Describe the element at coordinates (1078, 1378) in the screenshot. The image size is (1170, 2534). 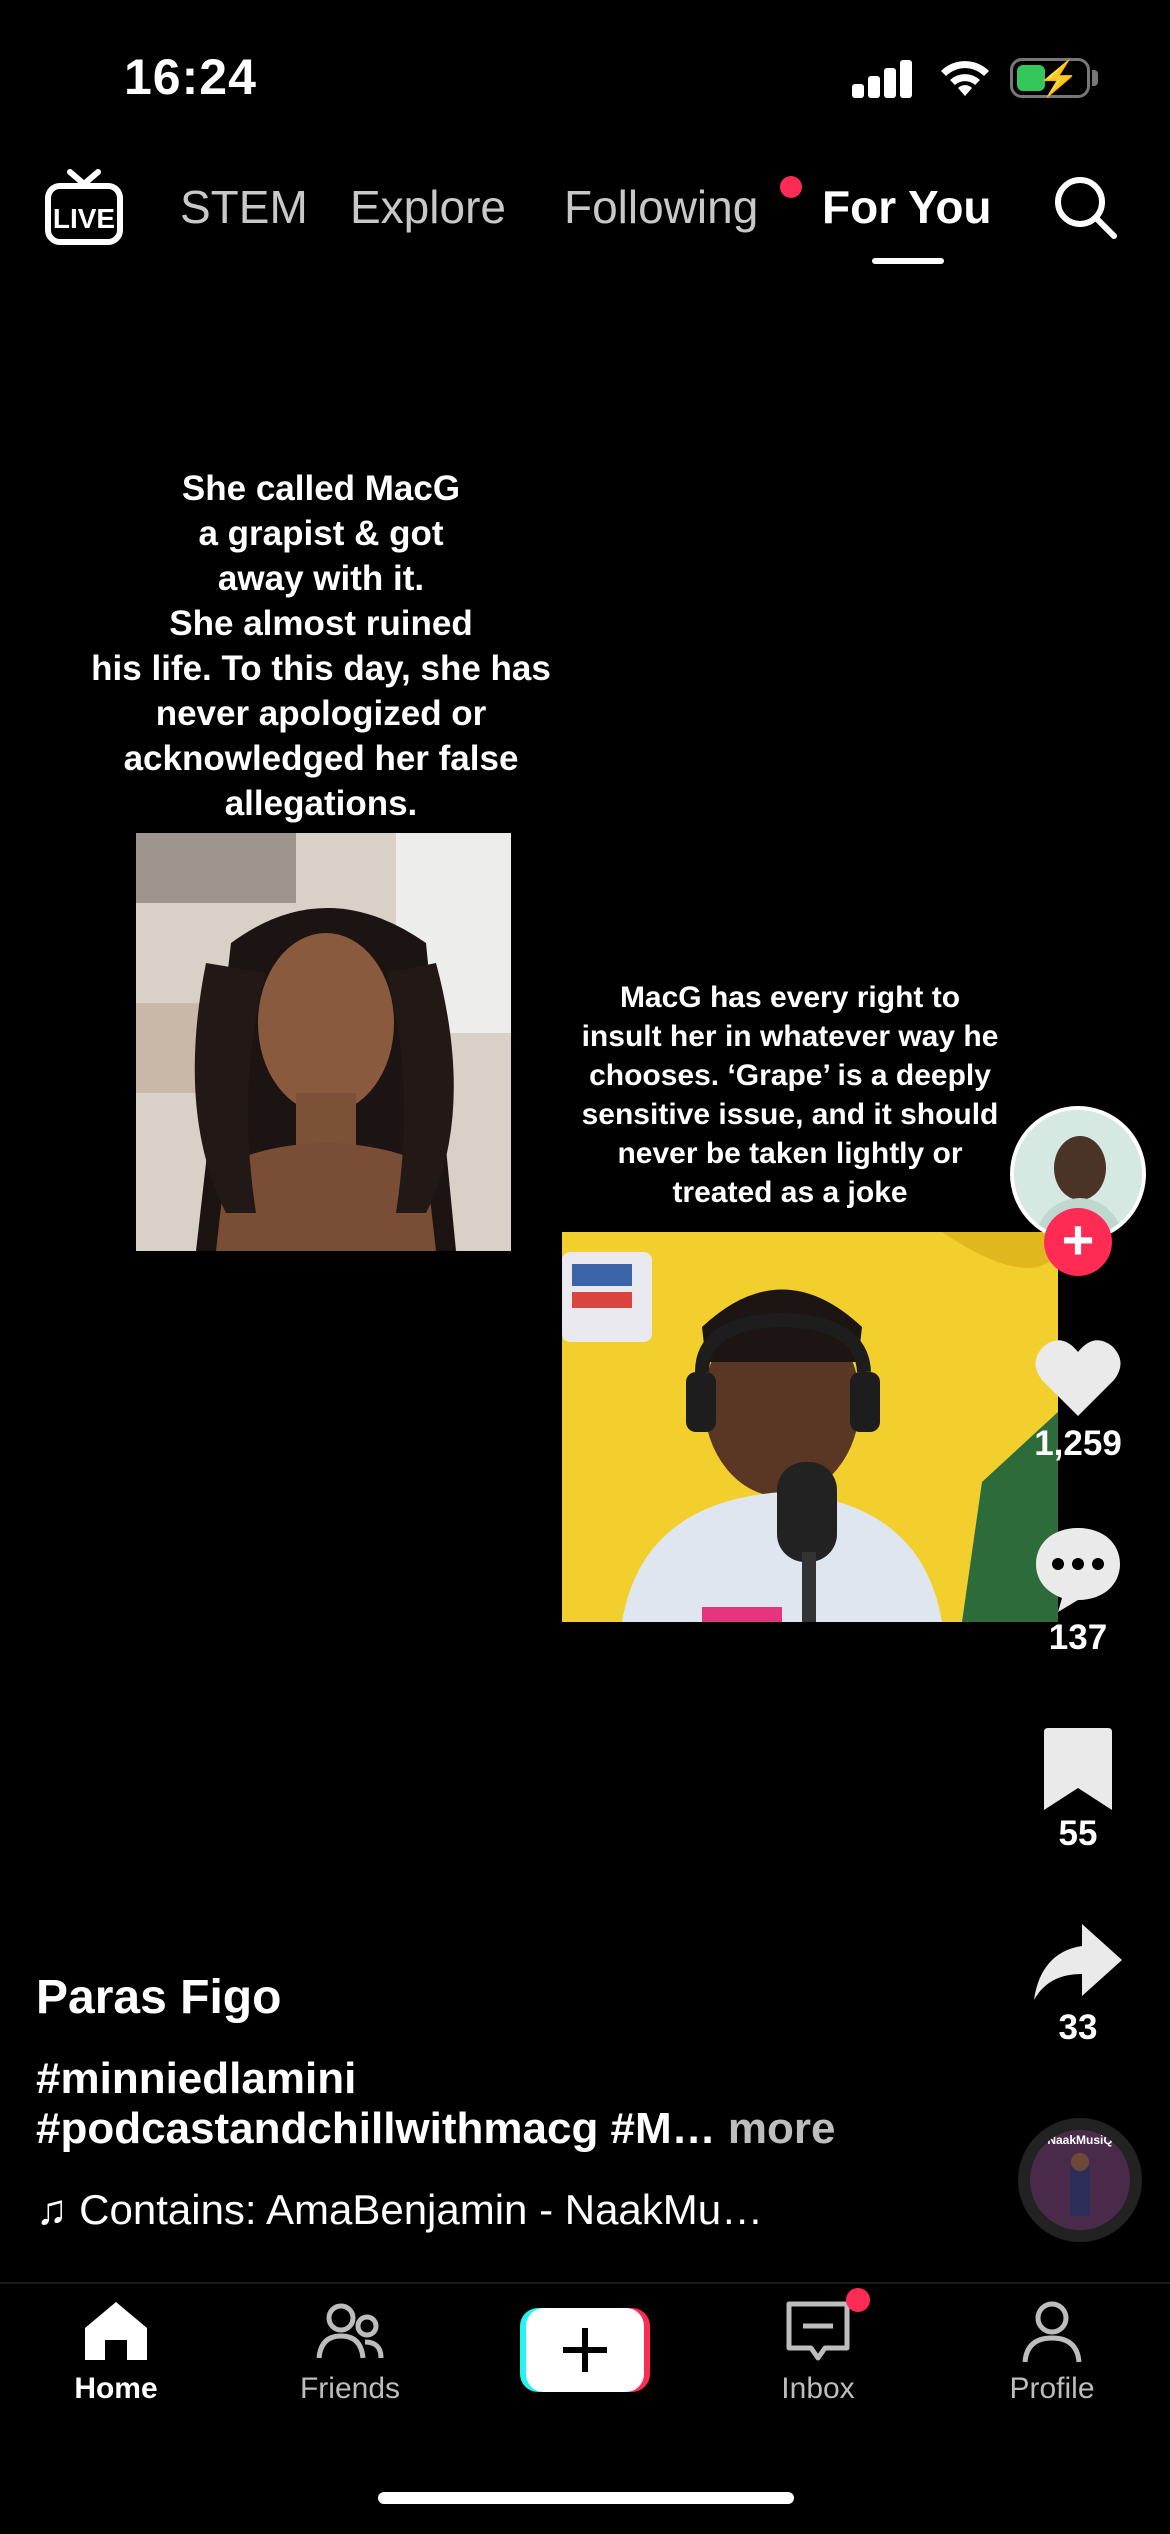
I see `heart-icon` at that location.